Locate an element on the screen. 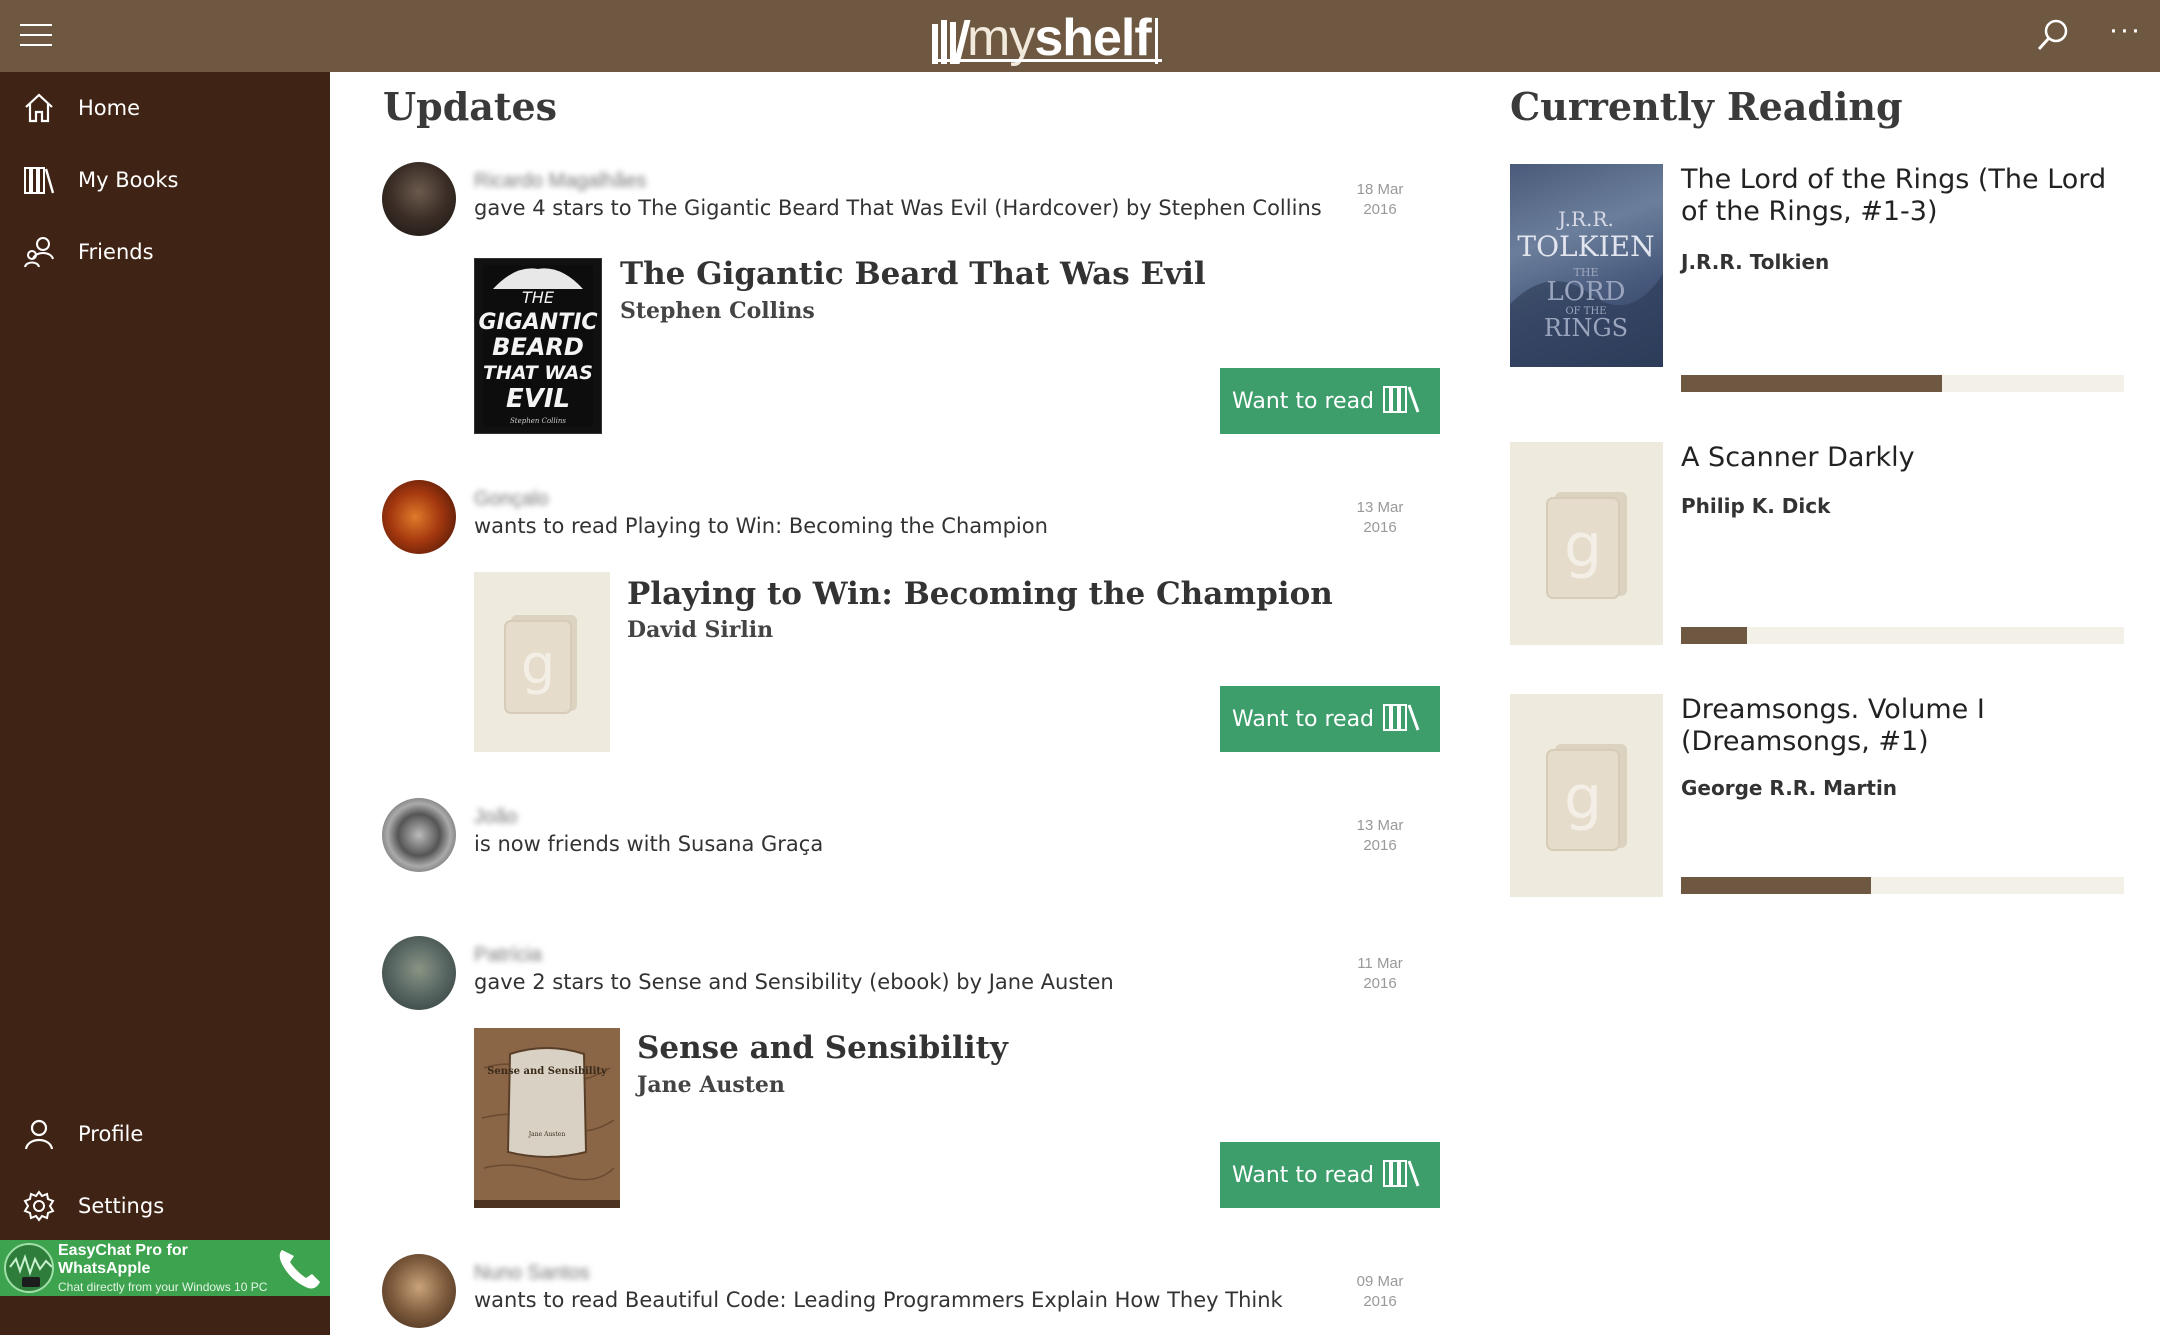 The width and height of the screenshot is (2160, 1335). user-name: Ricardo Magalhães is located at coordinates (560, 181).